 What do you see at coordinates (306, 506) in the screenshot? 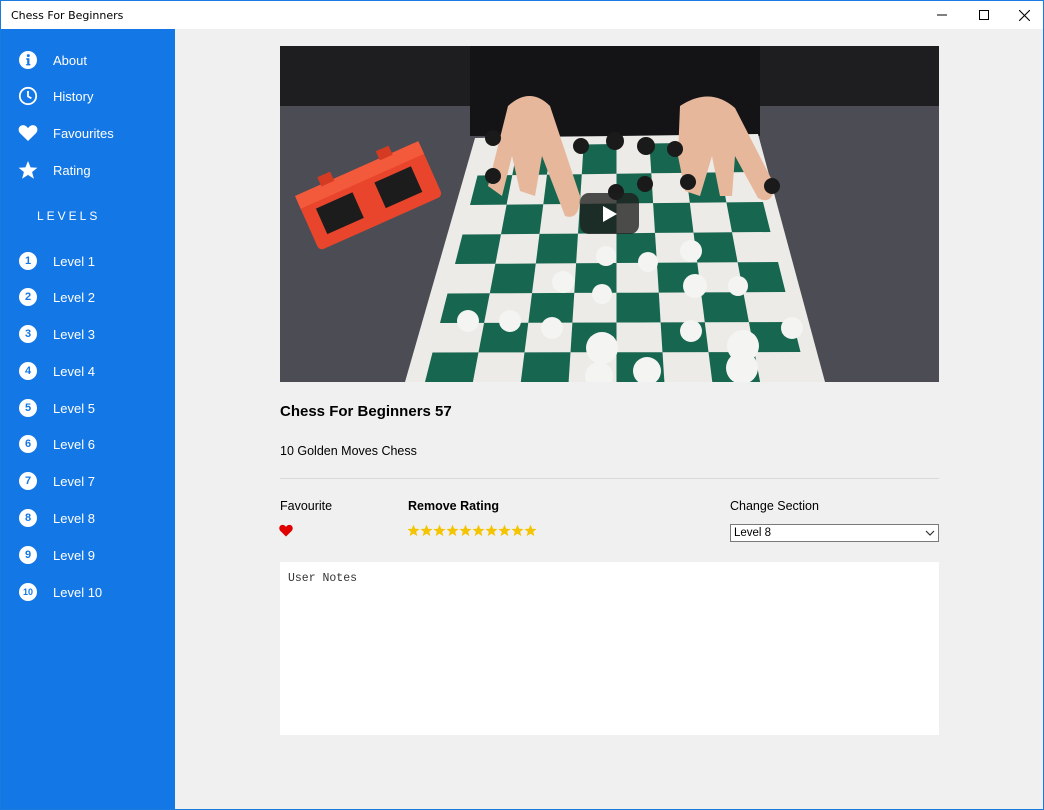
I see `favourite-label: Favourite` at bounding box center [306, 506].